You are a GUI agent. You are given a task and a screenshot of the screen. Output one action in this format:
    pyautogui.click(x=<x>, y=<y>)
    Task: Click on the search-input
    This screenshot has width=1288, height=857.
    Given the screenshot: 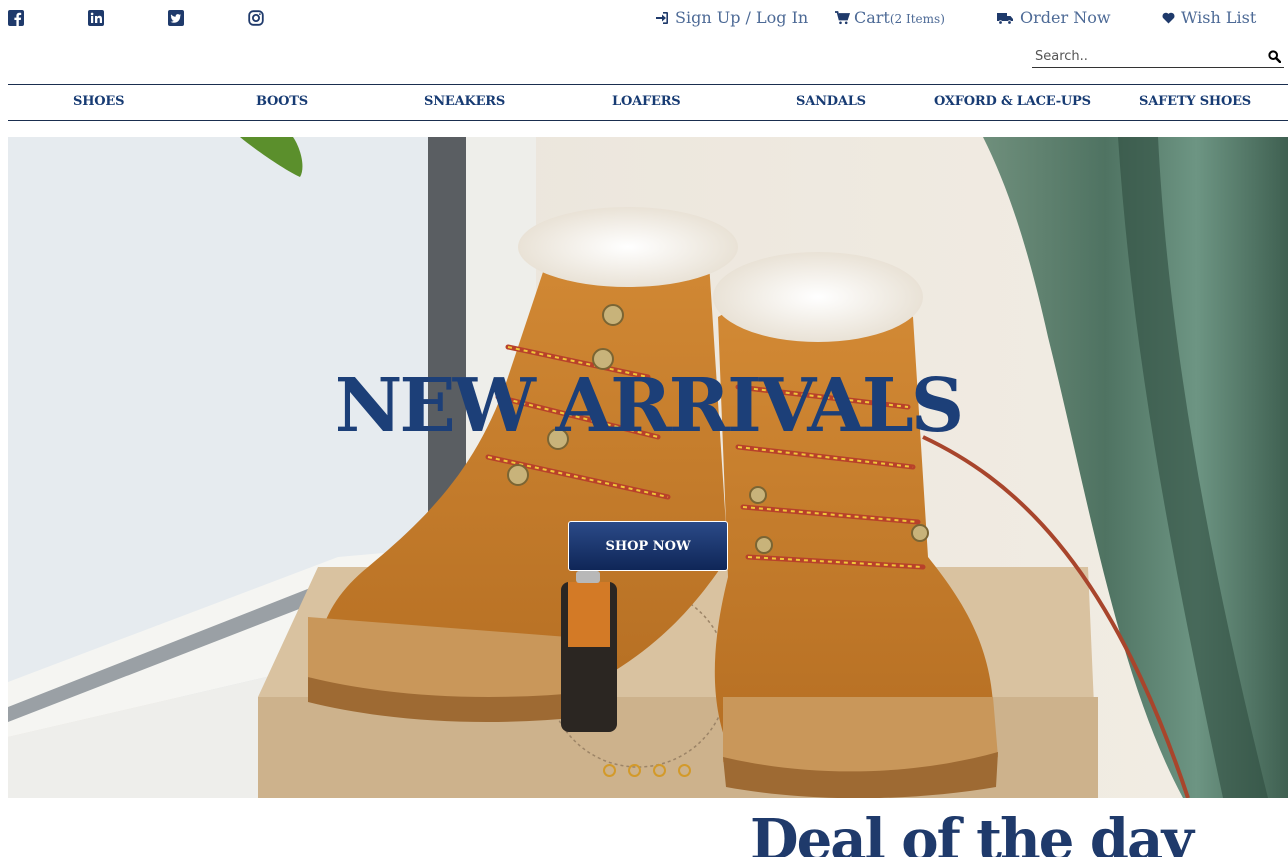 What is the action you would take?
    pyautogui.click(x=1148, y=56)
    